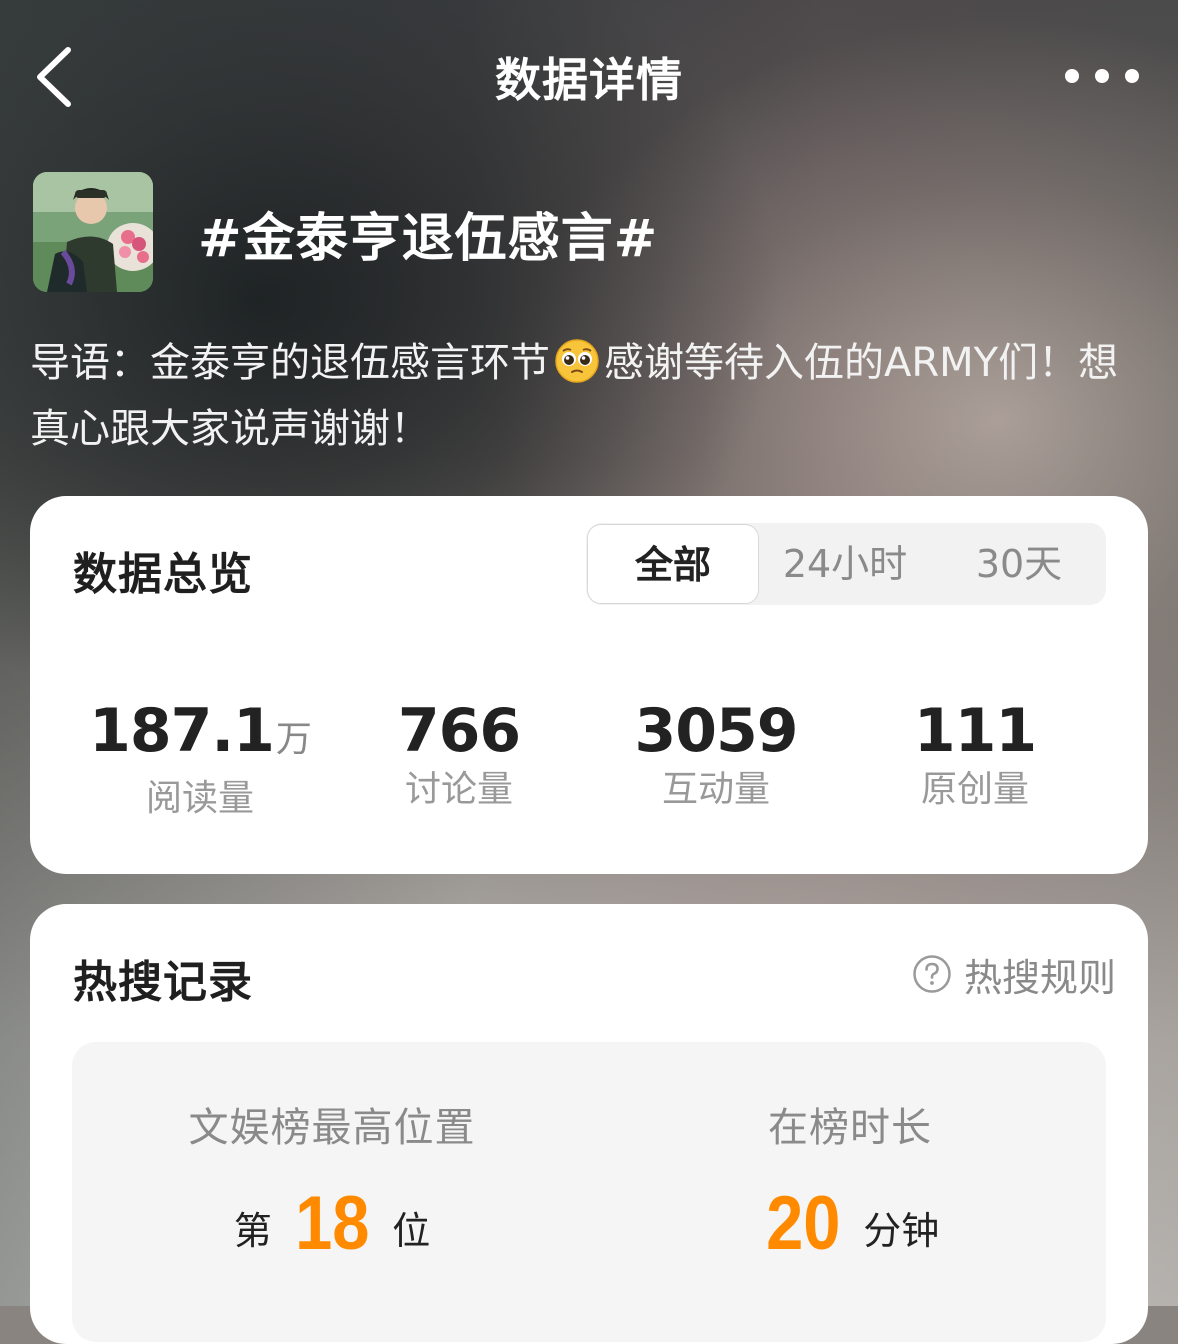 The width and height of the screenshot is (1178, 1344). Describe the element at coordinates (332, 1180) in the screenshot. I see `peak-position: 文娱榜最高位置 第 18 位` at that location.